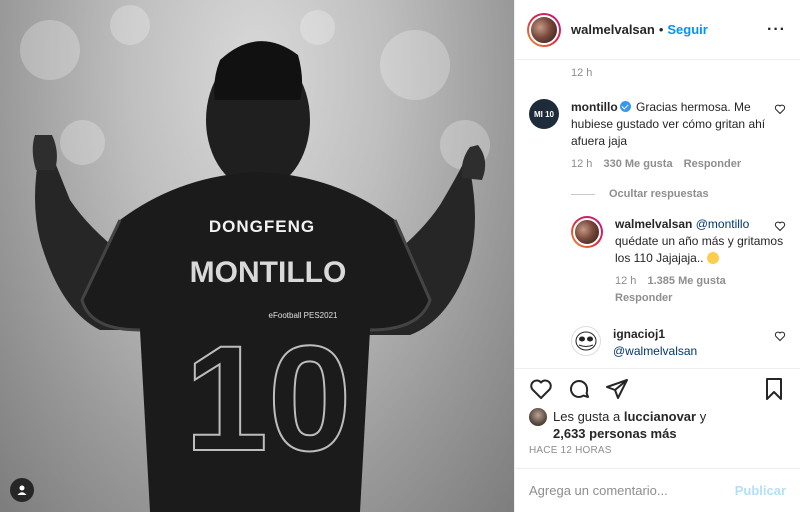 The width and height of the screenshot is (800, 512). I want to click on mention-link: @montillo, so click(723, 224).